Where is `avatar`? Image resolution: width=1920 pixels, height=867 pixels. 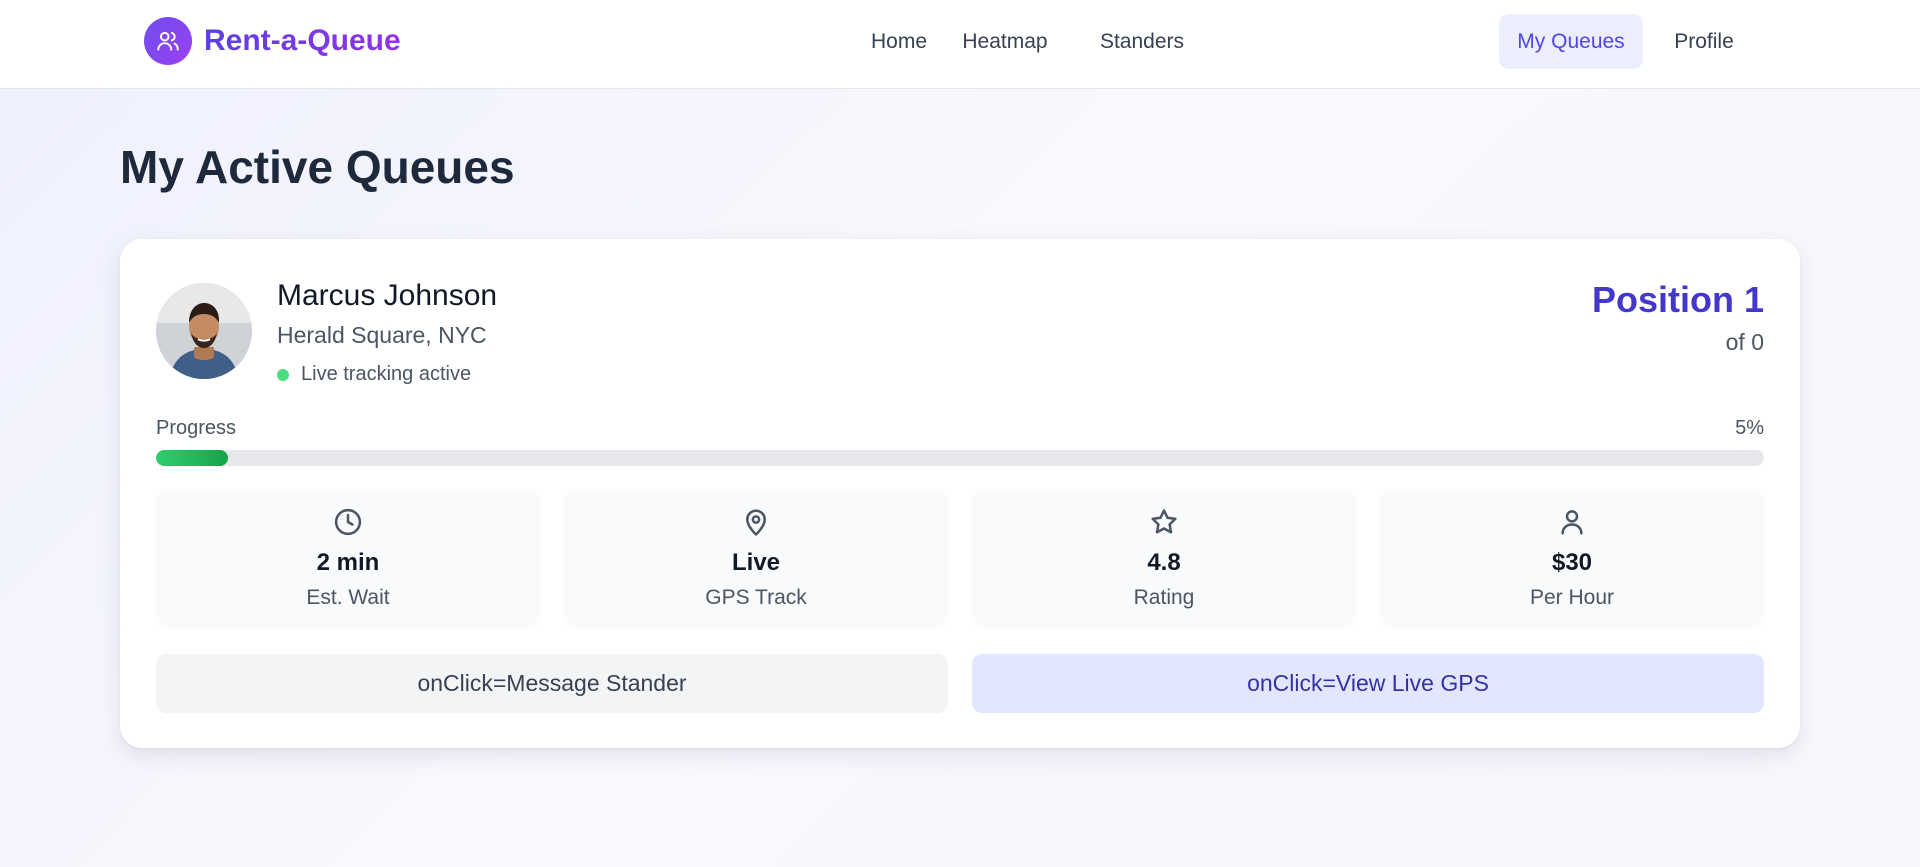 avatar is located at coordinates (204, 331).